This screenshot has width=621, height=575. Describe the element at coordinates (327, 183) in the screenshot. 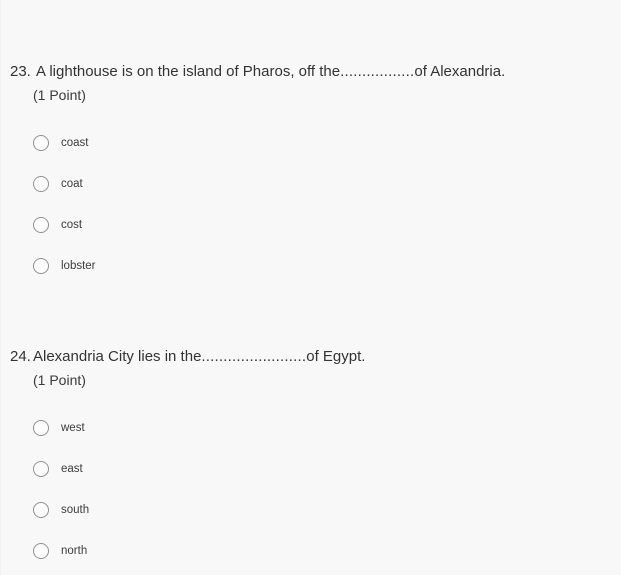

I see `option-row: coat` at that location.